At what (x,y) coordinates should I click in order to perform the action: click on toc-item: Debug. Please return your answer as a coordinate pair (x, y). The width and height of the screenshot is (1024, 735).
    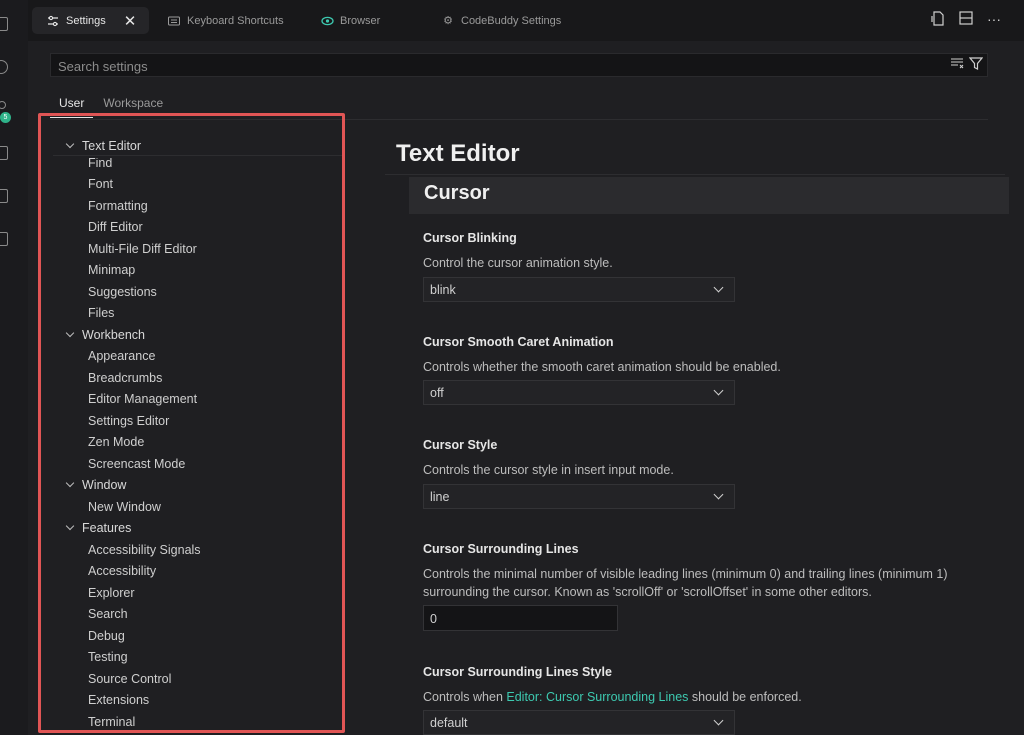
    Looking at the image, I should click on (106, 636).